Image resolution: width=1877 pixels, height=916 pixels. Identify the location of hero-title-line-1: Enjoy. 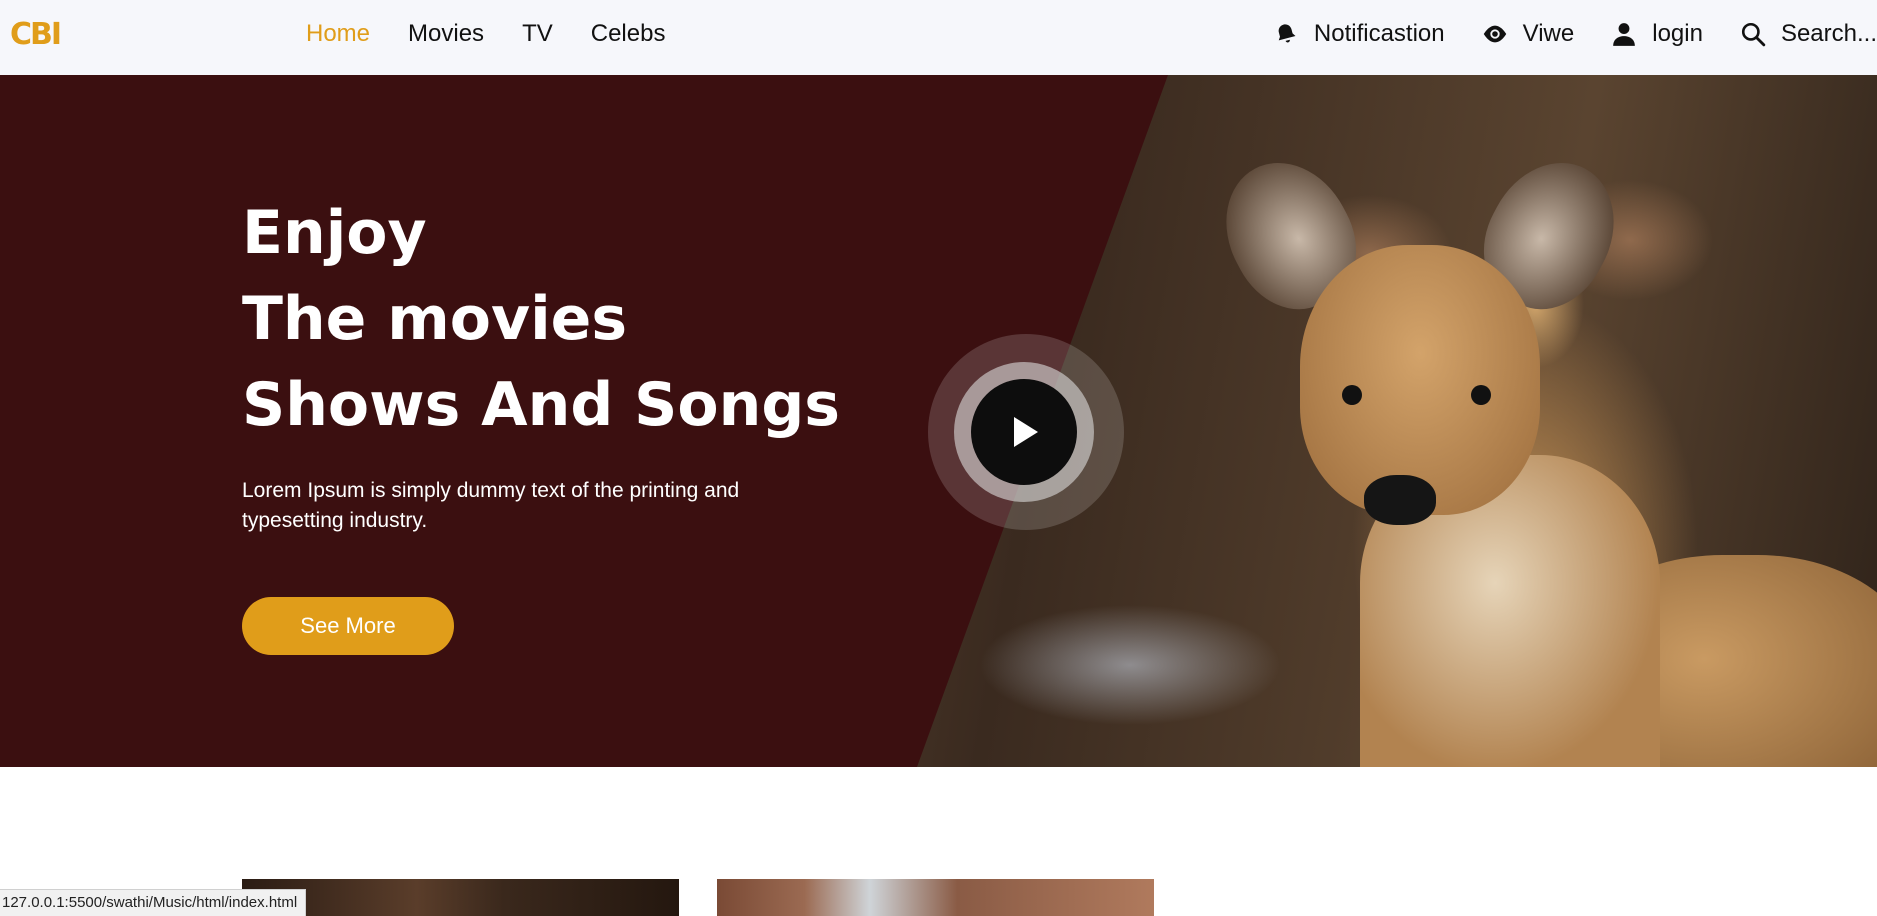
(334, 233).